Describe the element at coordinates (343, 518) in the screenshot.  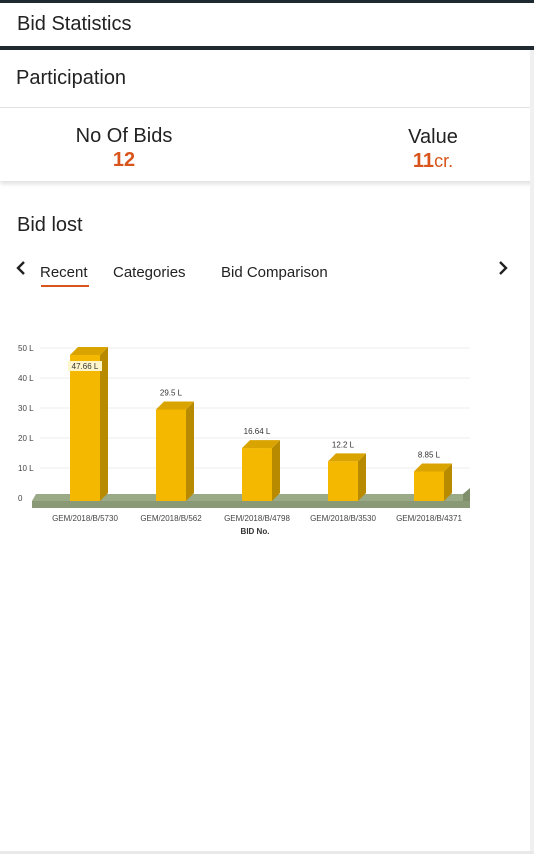
I see `x-tick-label: GEM/2018/B/3530` at that location.